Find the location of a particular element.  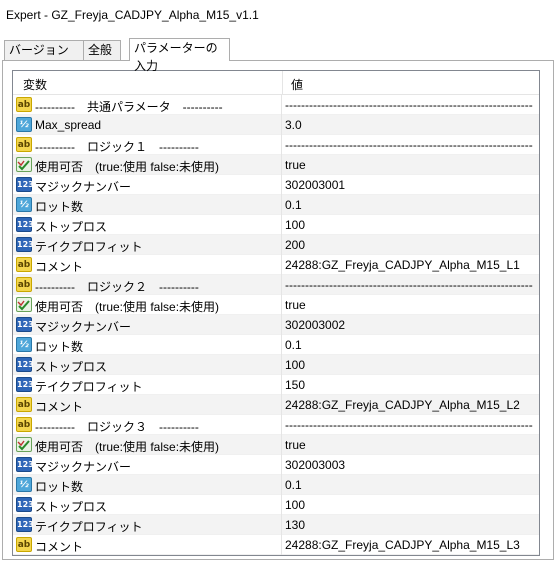

value-cell: 302003002 is located at coordinates (411, 325).